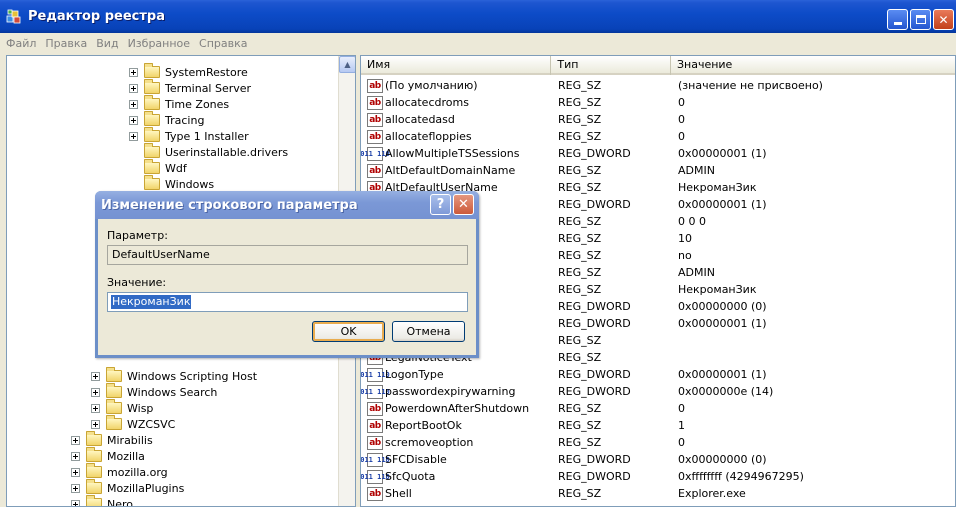 The image size is (956, 507). I want to click on value-name: scremoveoption, so click(429, 442).